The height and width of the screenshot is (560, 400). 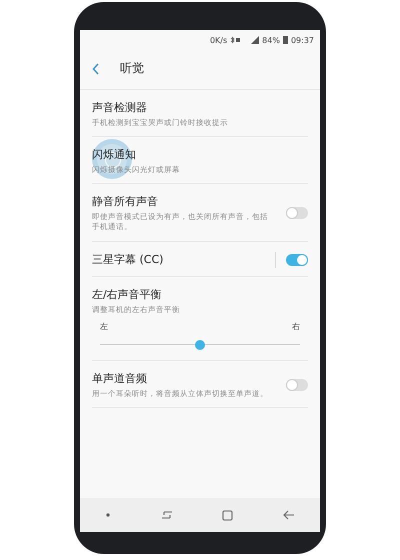 What do you see at coordinates (114, 154) in the screenshot?
I see `setting-title: 闪烁通知` at bounding box center [114, 154].